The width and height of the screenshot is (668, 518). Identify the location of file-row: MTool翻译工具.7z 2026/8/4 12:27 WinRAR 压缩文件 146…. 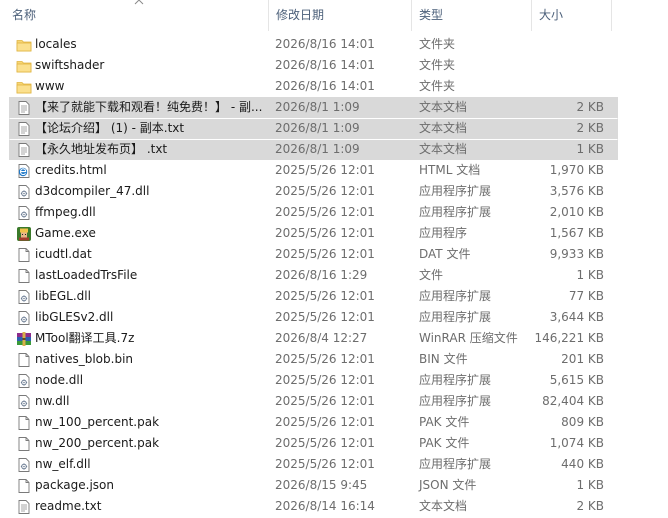
(313, 338).